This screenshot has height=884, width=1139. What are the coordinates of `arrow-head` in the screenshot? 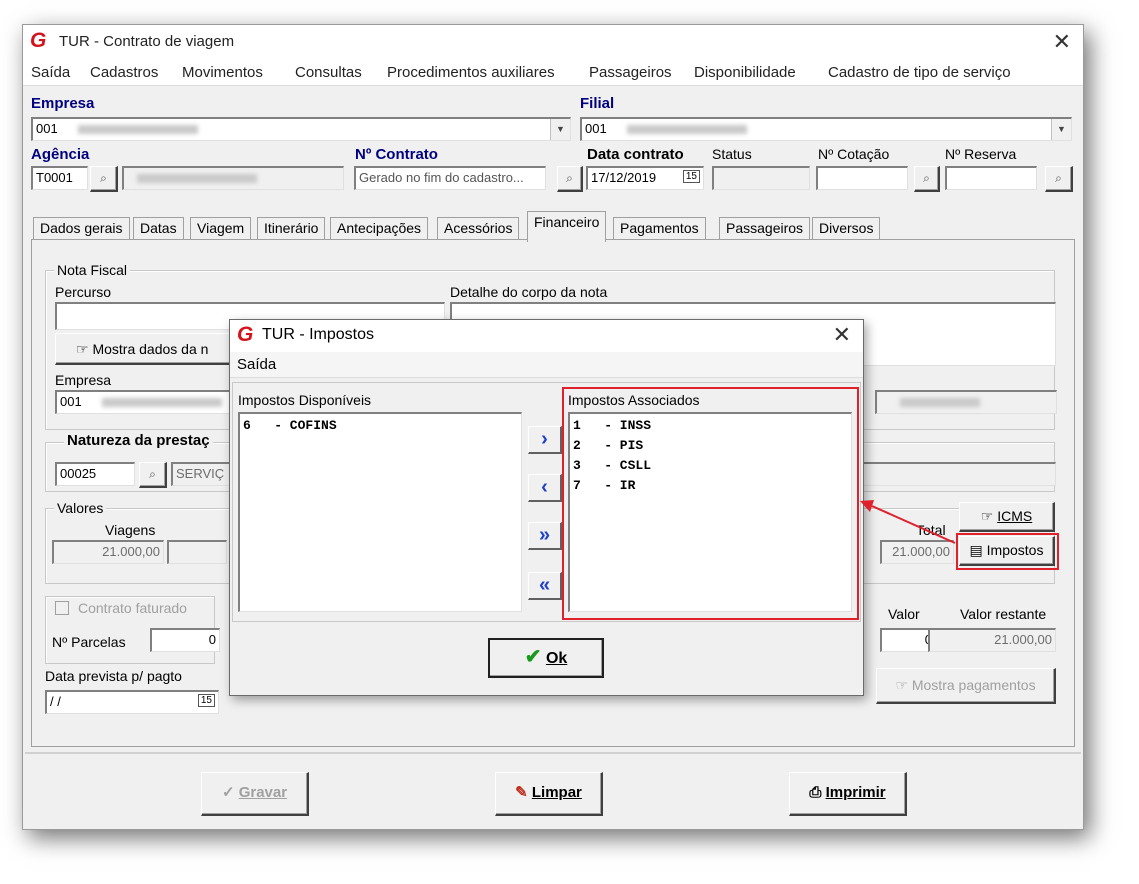 It's located at (867, 506).